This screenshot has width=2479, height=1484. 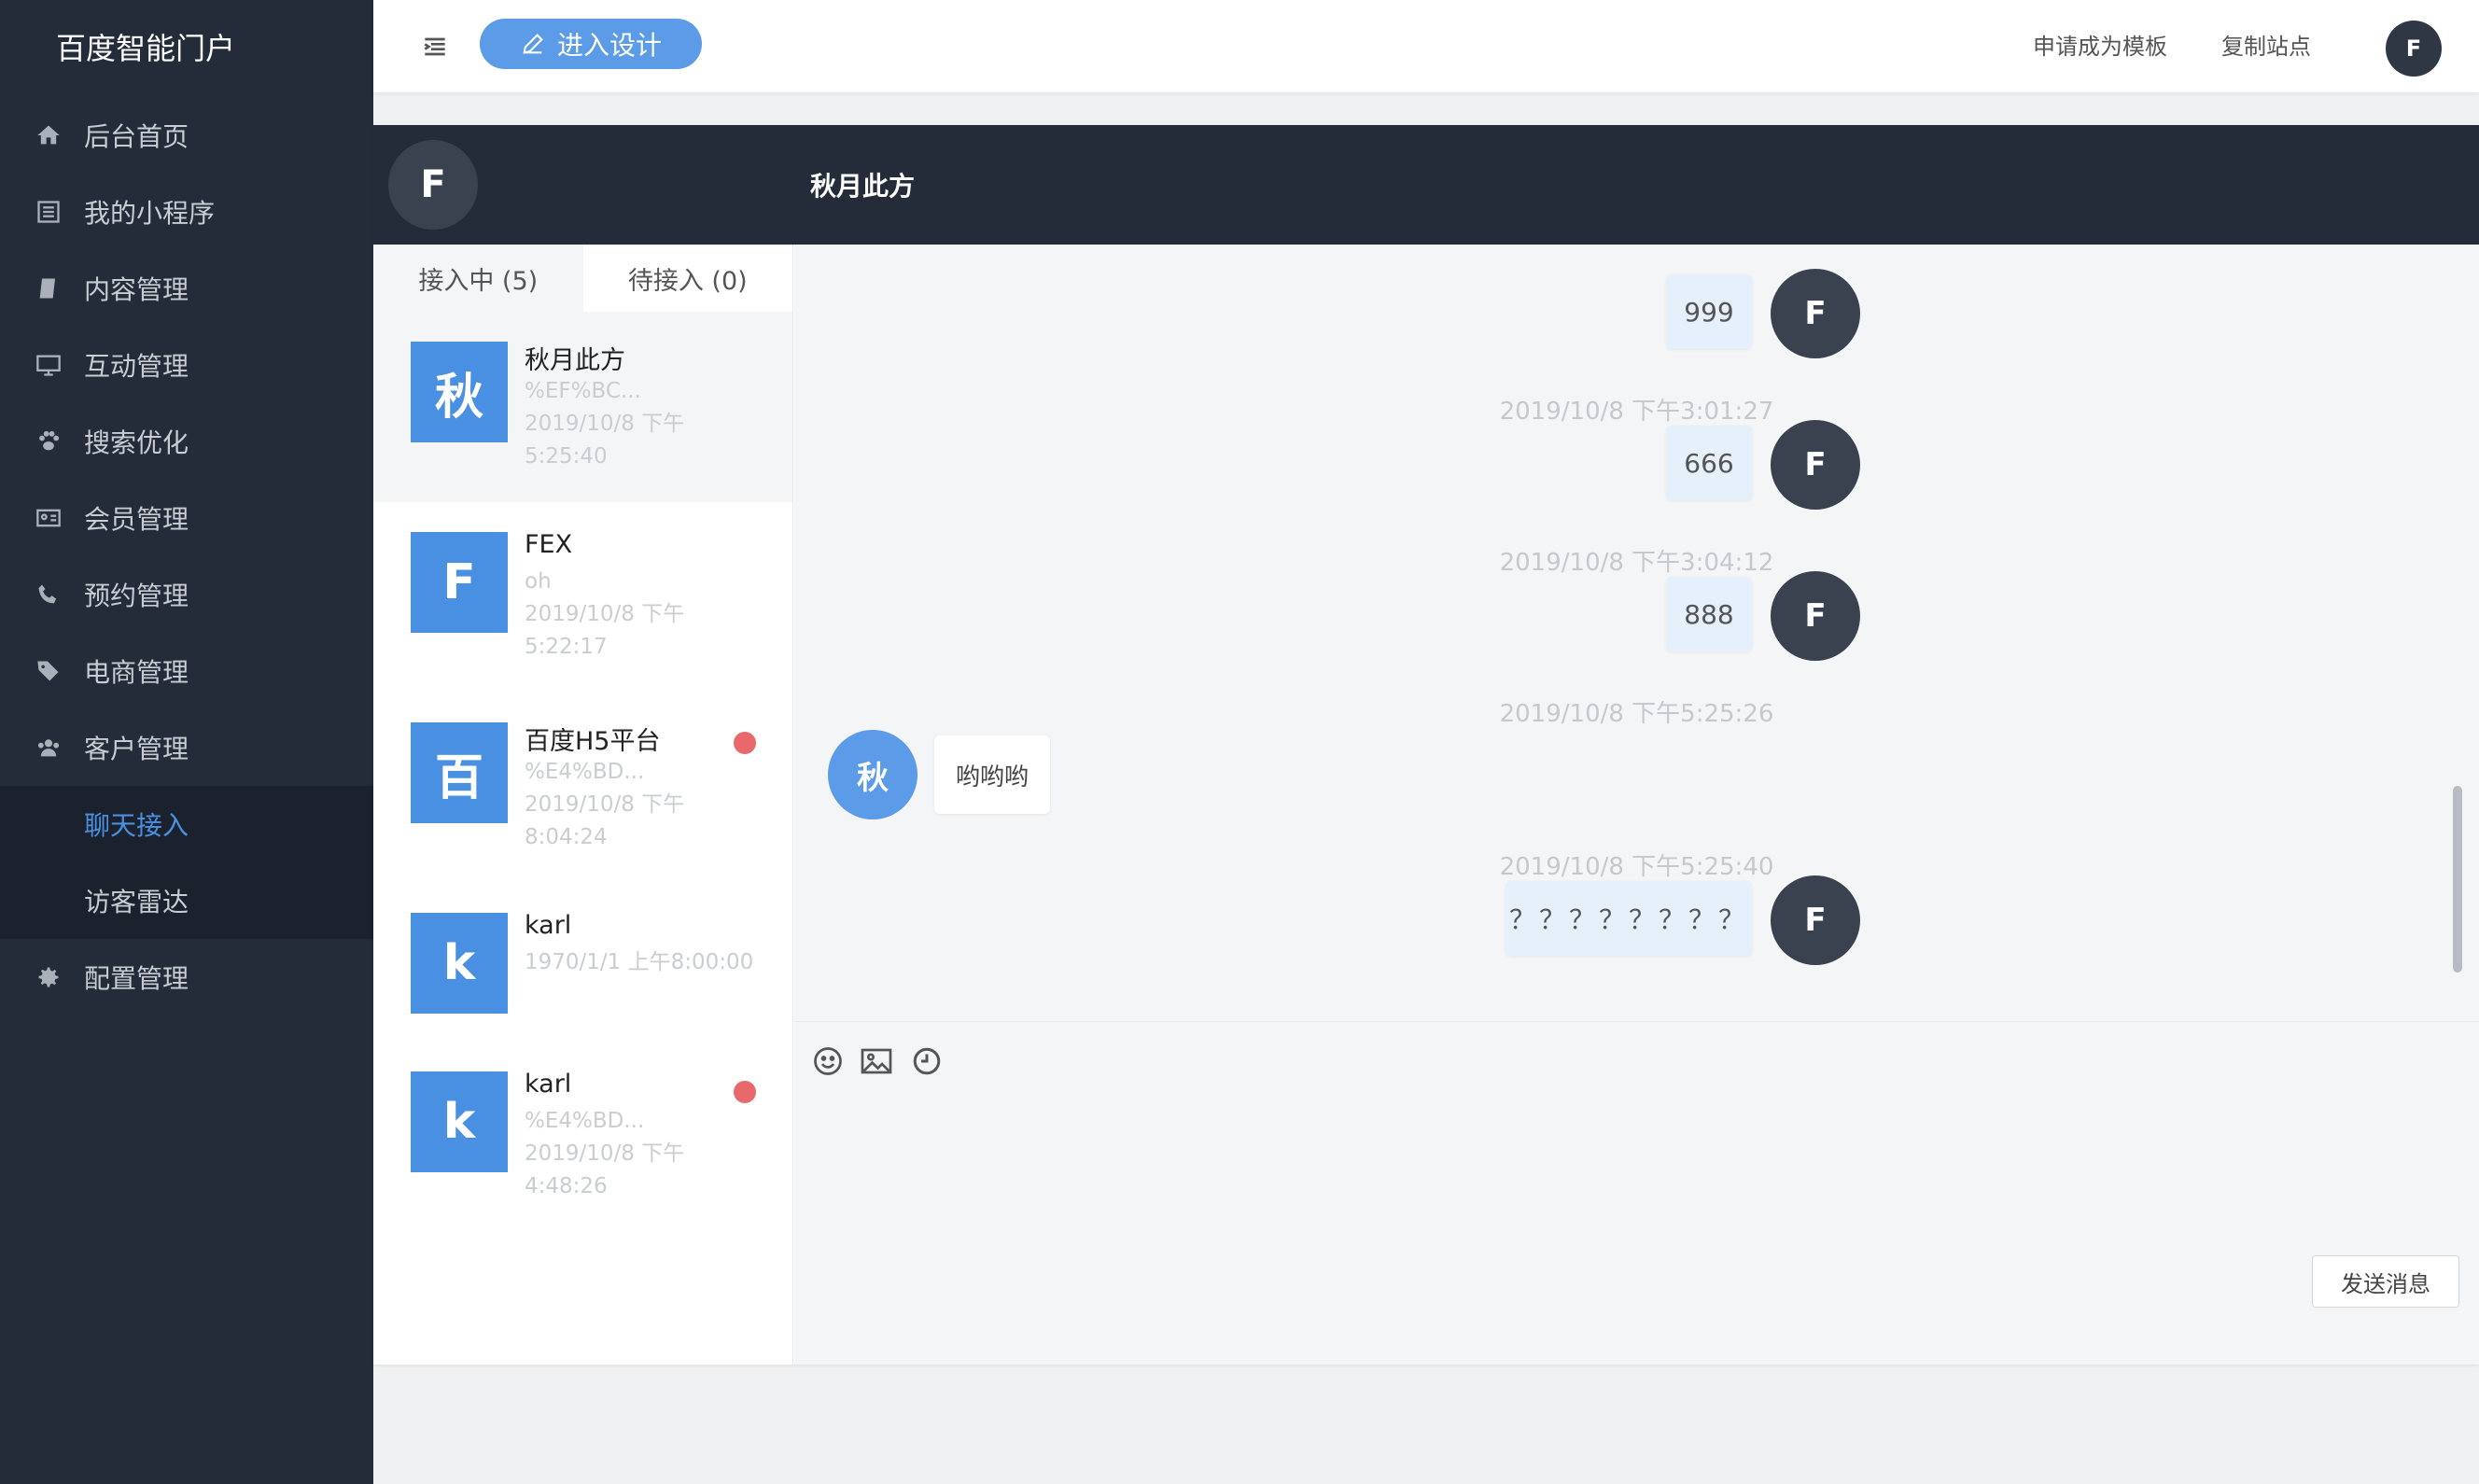 What do you see at coordinates (48, 671) in the screenshot?
I see `tags-icon` at bounding box center [48, 671].